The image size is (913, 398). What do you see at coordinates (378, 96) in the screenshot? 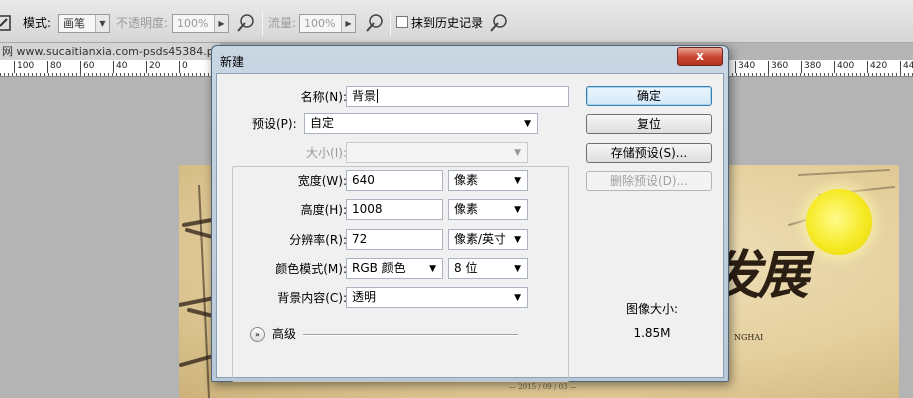
I see `text-caret` at bounding box center [378, 96].